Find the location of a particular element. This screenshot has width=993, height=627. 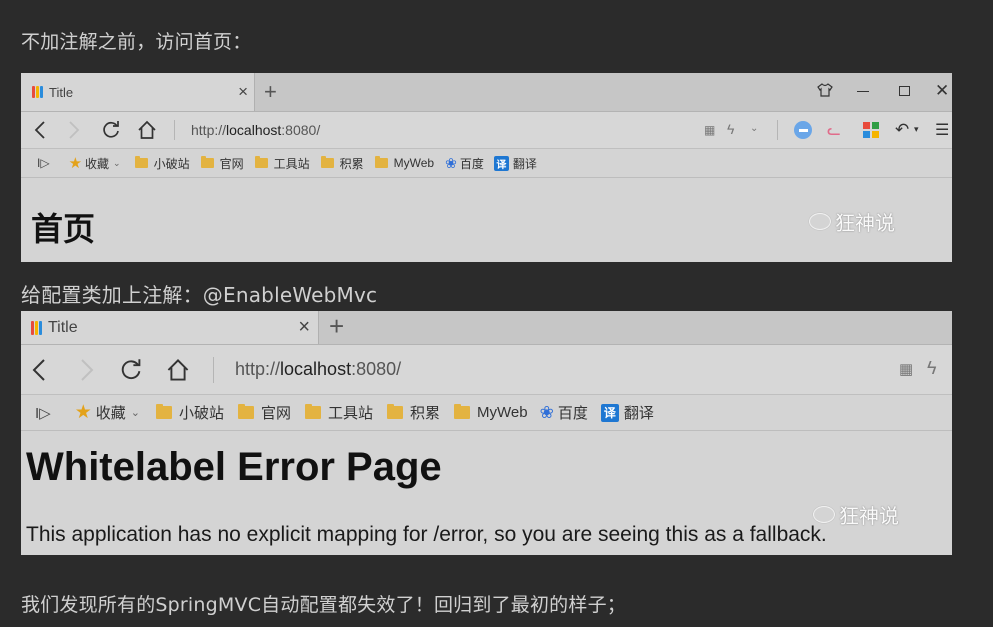

nav-bar: http://localhost:8080/ ▦ ϟ ⌄ ᓚ ↶ ▾ ☰ is located at coordinates (486, 130).